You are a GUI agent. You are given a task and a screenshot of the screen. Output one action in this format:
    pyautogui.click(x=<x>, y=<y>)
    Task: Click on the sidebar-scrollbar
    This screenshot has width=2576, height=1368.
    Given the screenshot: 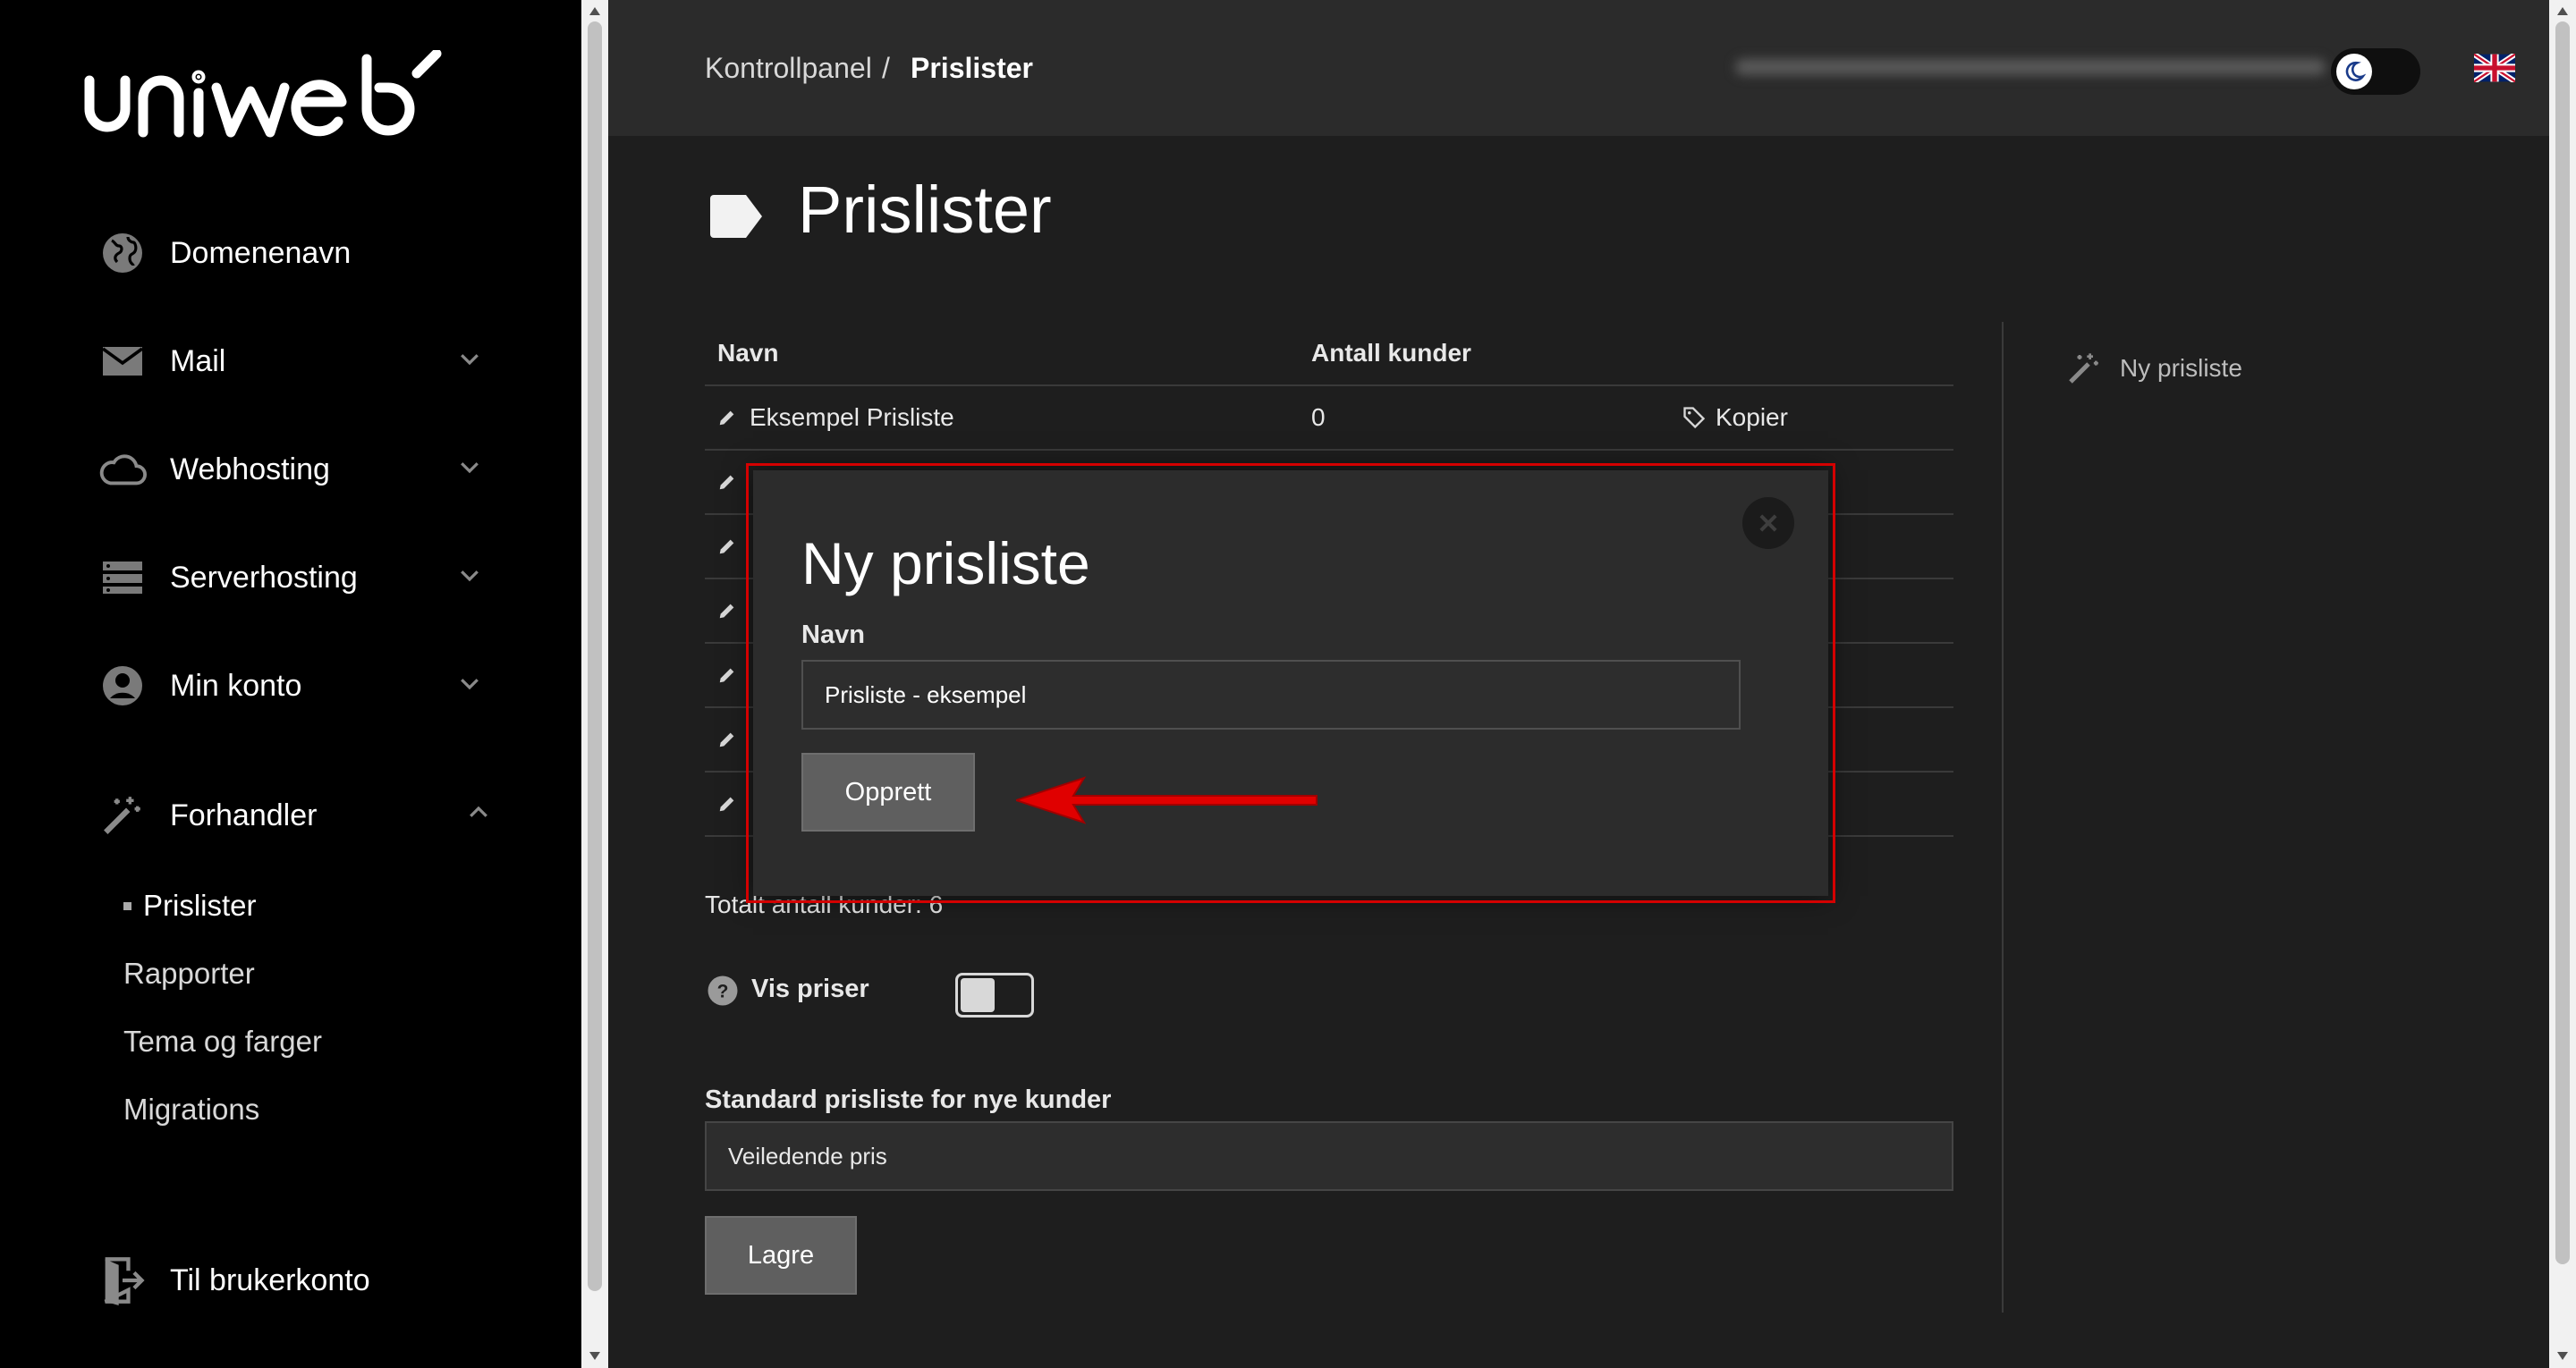 What is the action you would take?
    pyautogui.click(x=594, y=684)
    